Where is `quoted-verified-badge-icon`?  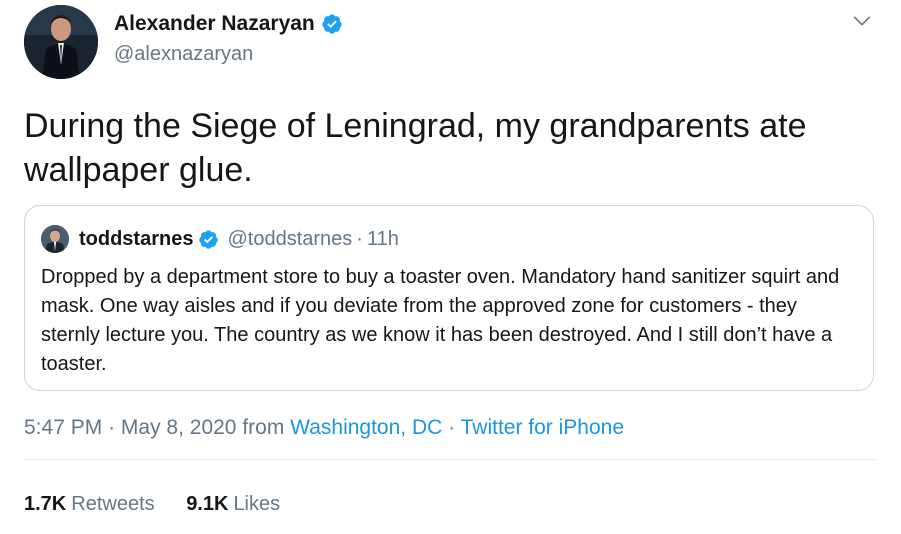
quoted-verified-badge-icon is located at coordinates (208, 239).